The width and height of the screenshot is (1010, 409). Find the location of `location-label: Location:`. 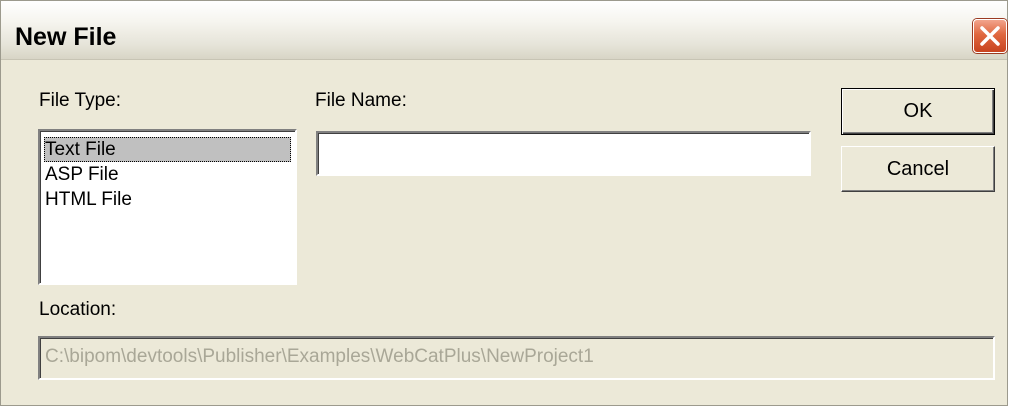

location-label: Location: is located at coordinates (78, 309).